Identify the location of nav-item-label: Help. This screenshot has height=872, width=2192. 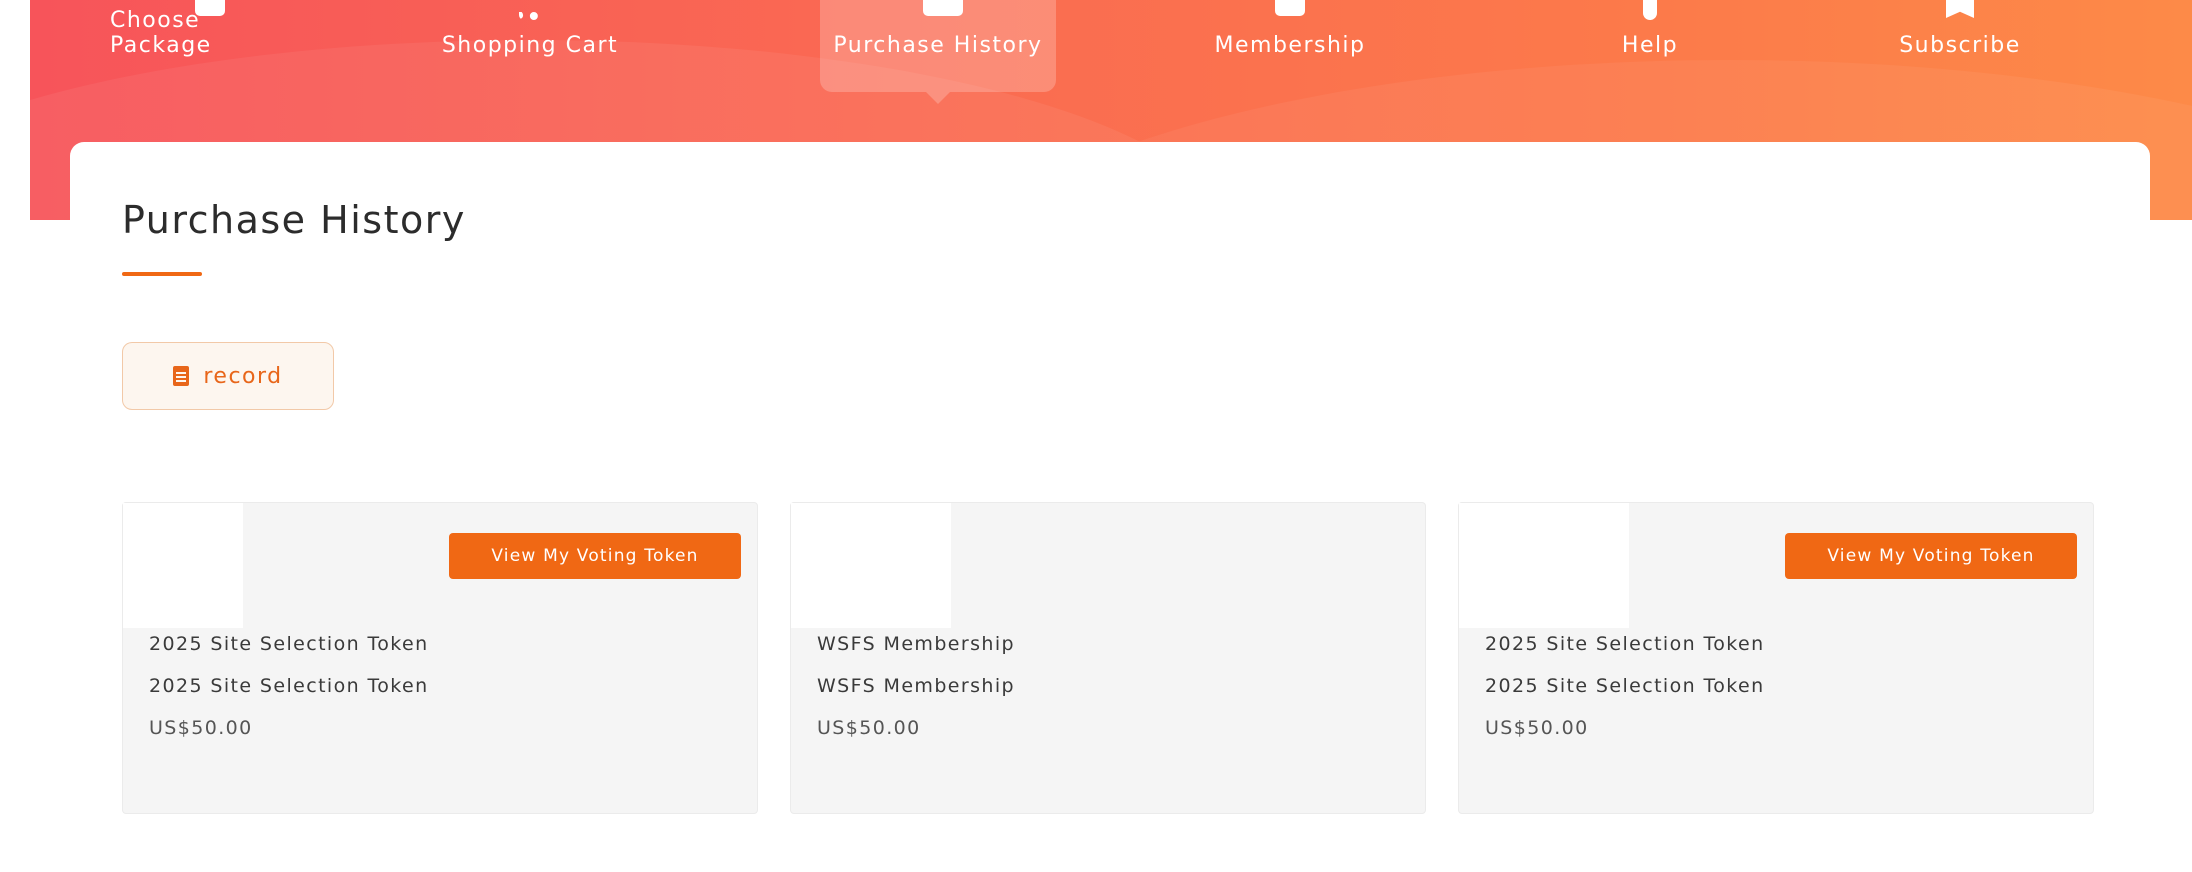
(1650, 45).